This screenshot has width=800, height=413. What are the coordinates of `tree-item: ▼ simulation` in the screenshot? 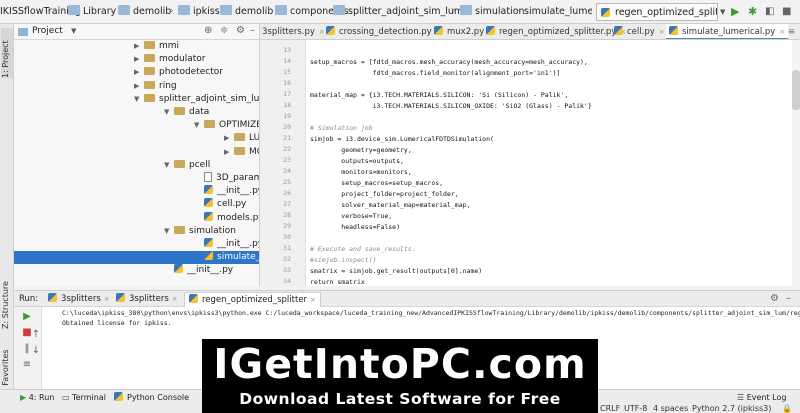 It's located at (136, 231).